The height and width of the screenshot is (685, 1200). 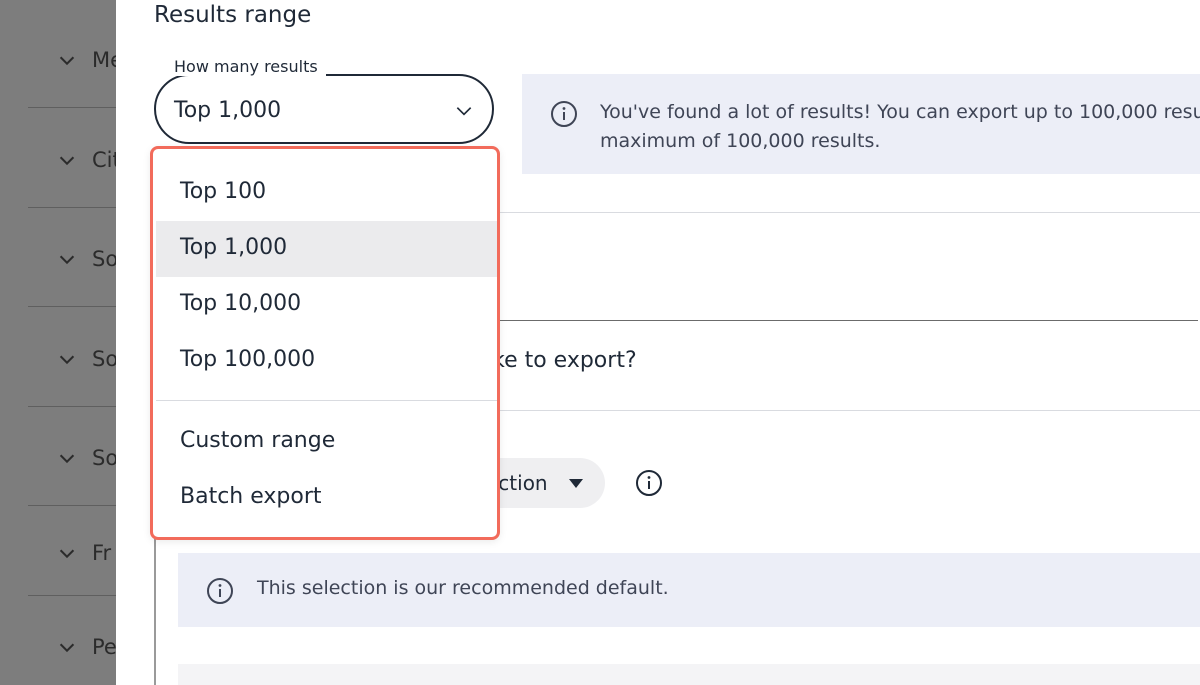 I want to click on sidebar-item-label: Fr, so click(x=102, y=552).